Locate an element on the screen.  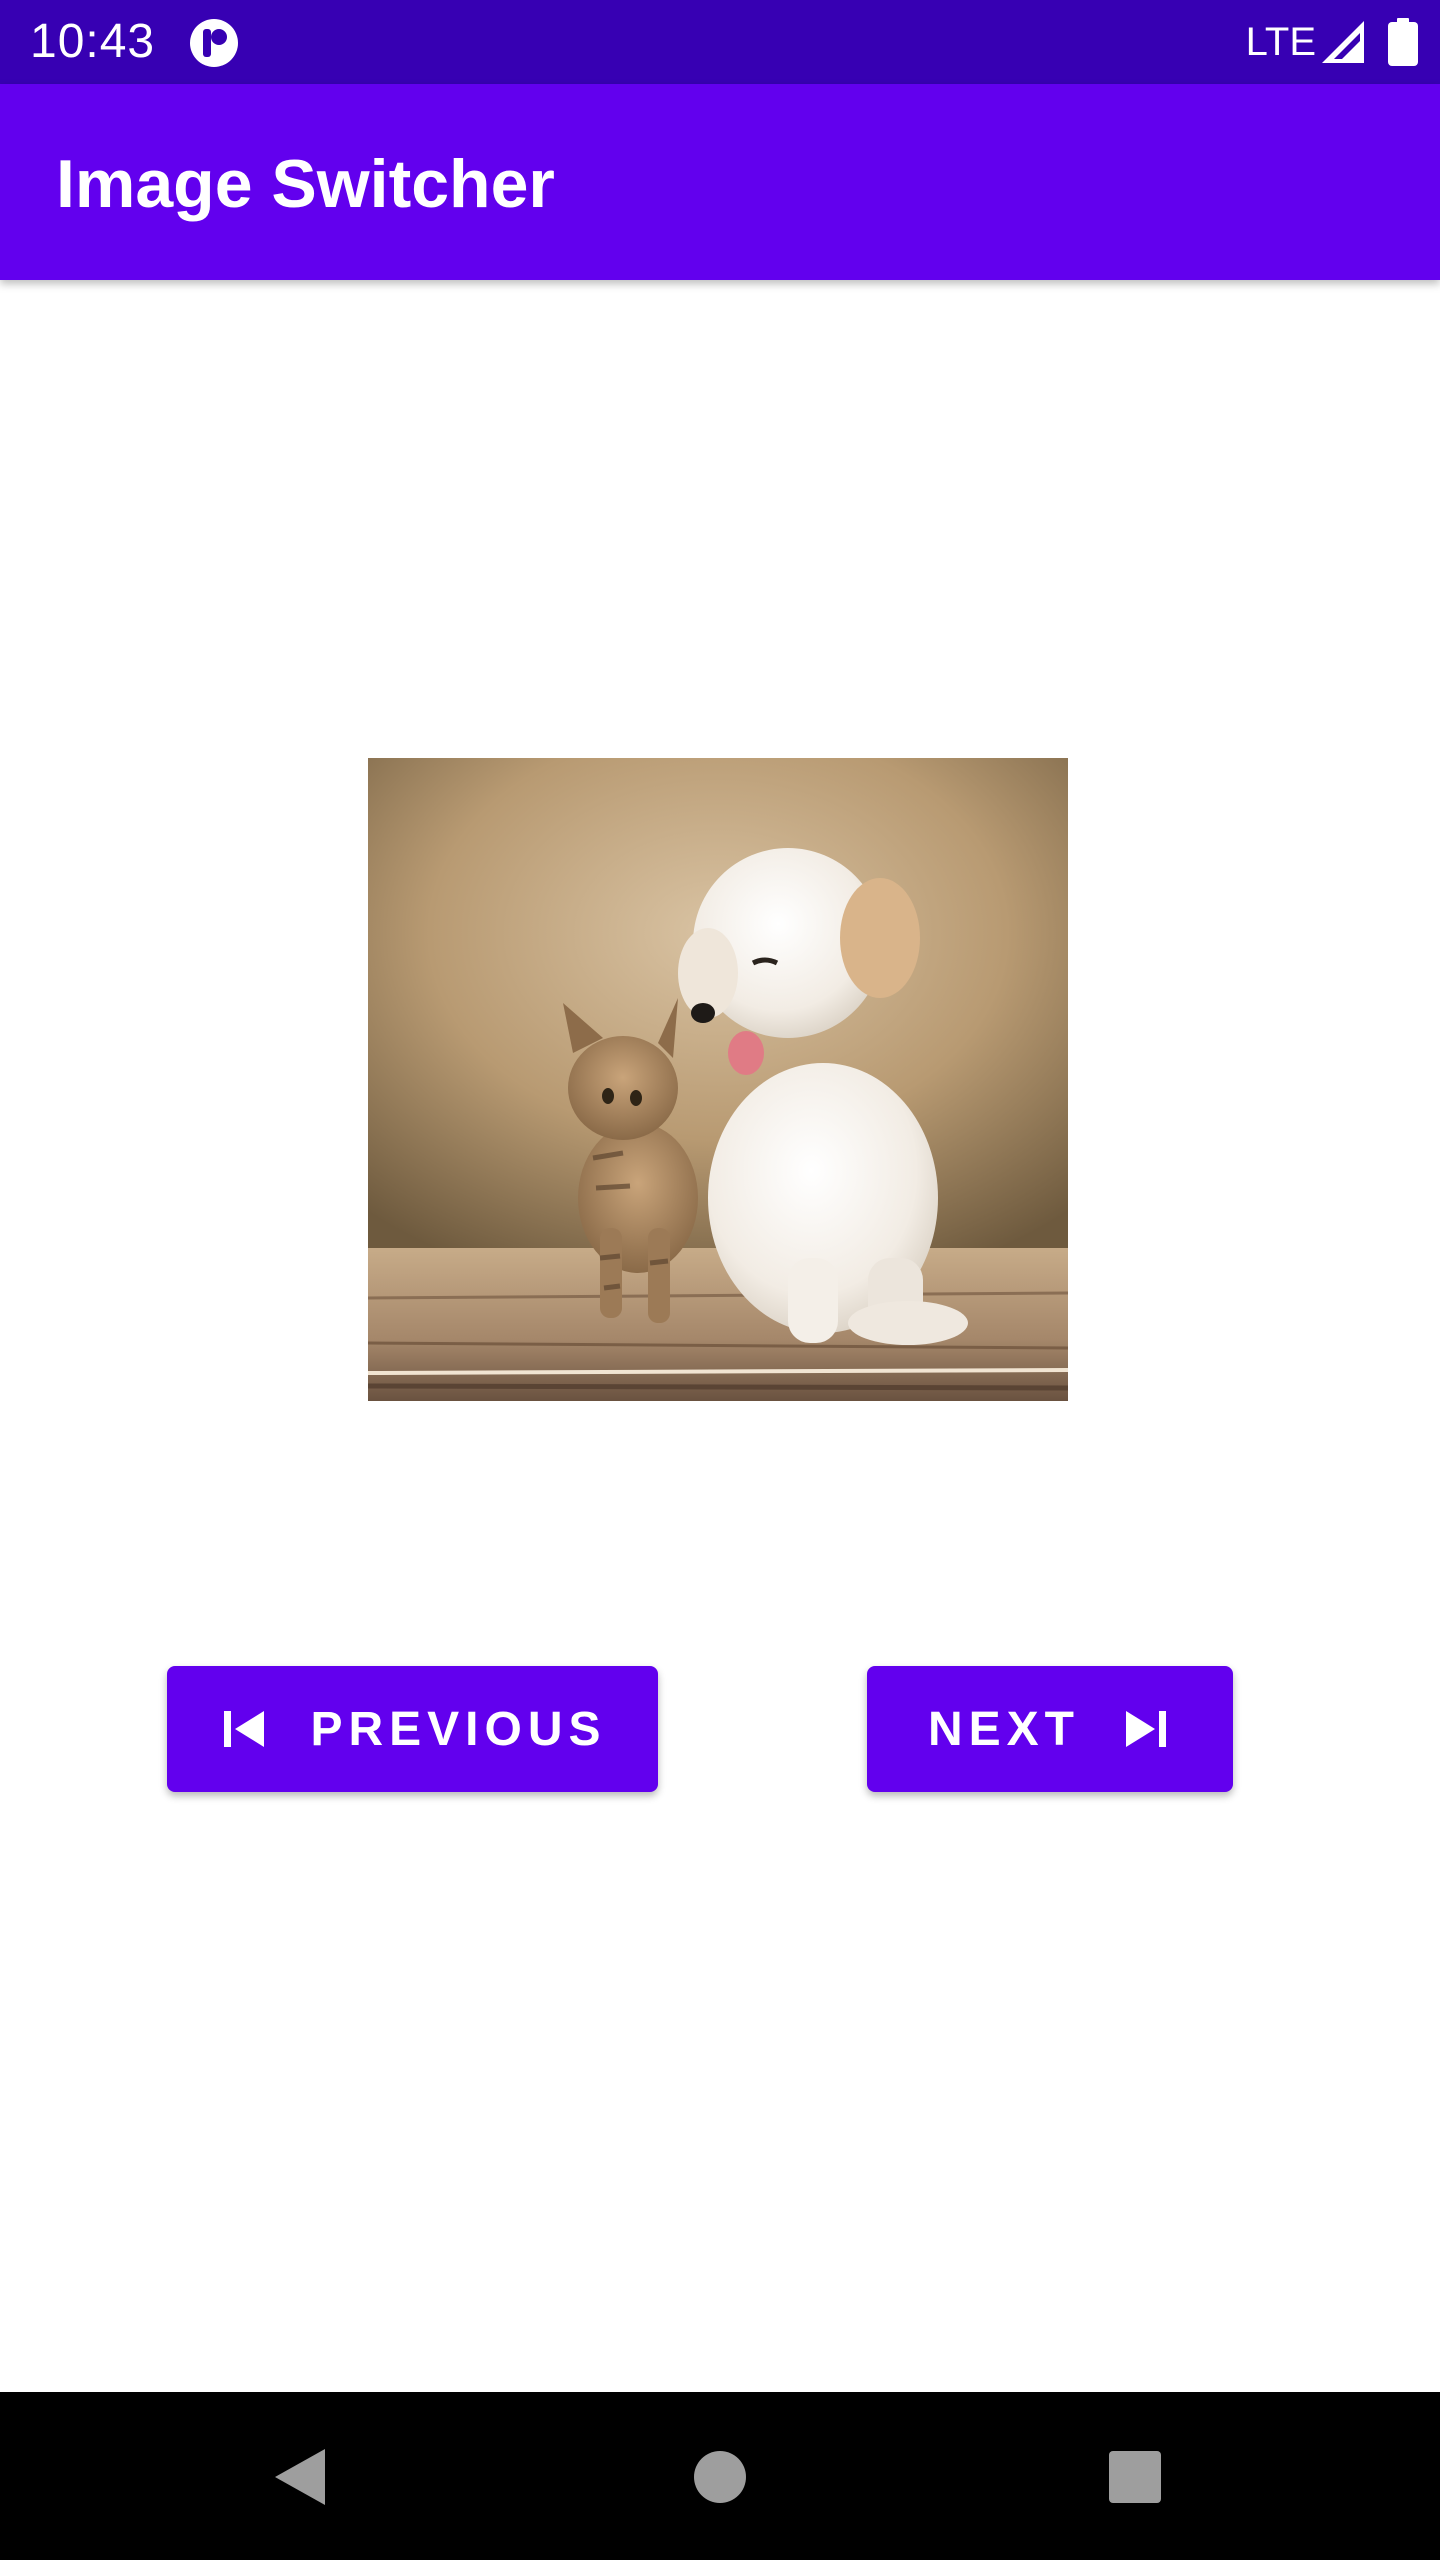
recents-button is located at coordinates (1135, 2477).